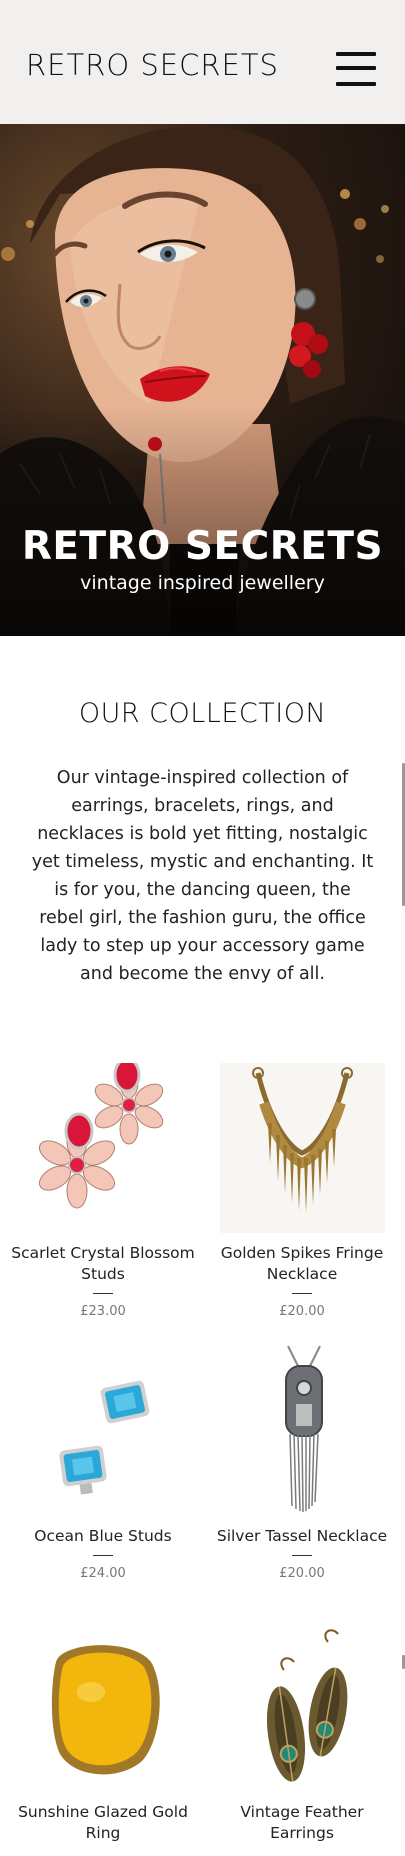 This screenshot has height=1856, width=405. I want to click on product-name: Scarlet Crystal Blossom Studs, so click(103, 1264).